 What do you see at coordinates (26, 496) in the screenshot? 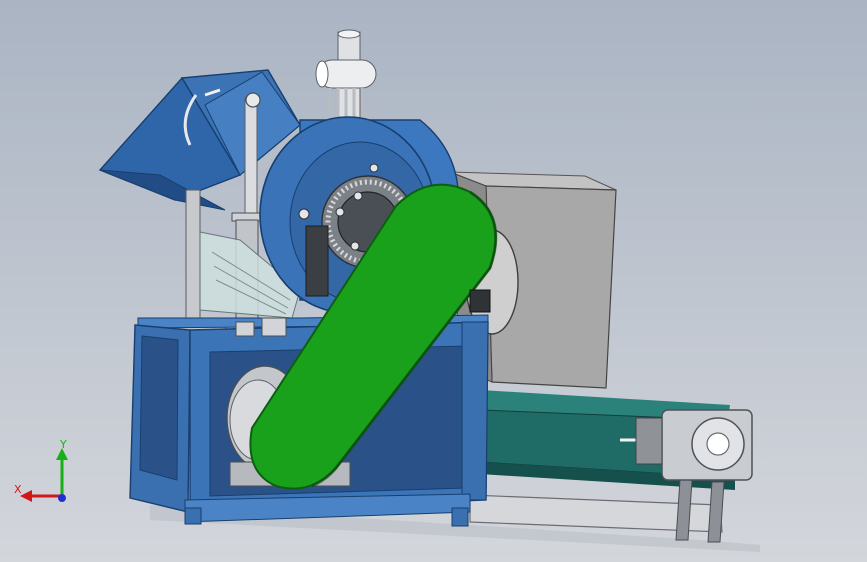
I see `x-arrow-icon` at bounding box center [26, 496].